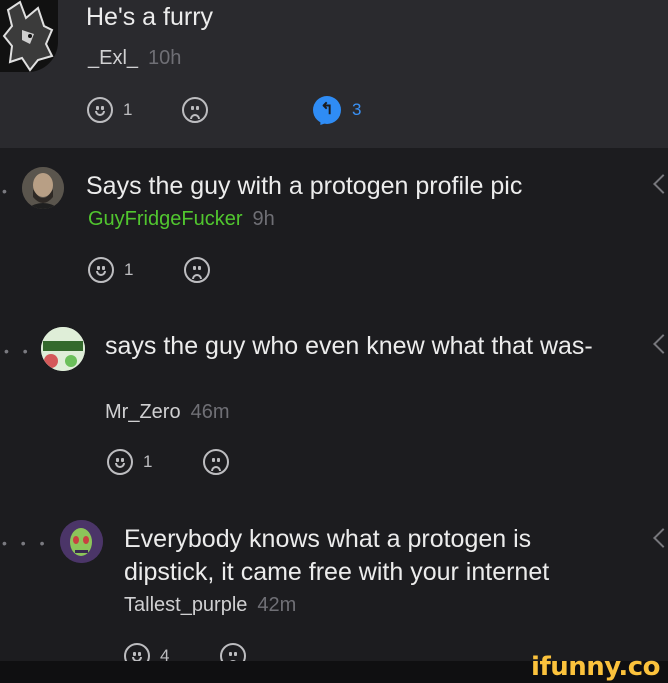 This screenshot has height=683, width=668. Describe the element at coordinates (210, 412) in the screenshot. I see `timestamp: 46m` at that location.